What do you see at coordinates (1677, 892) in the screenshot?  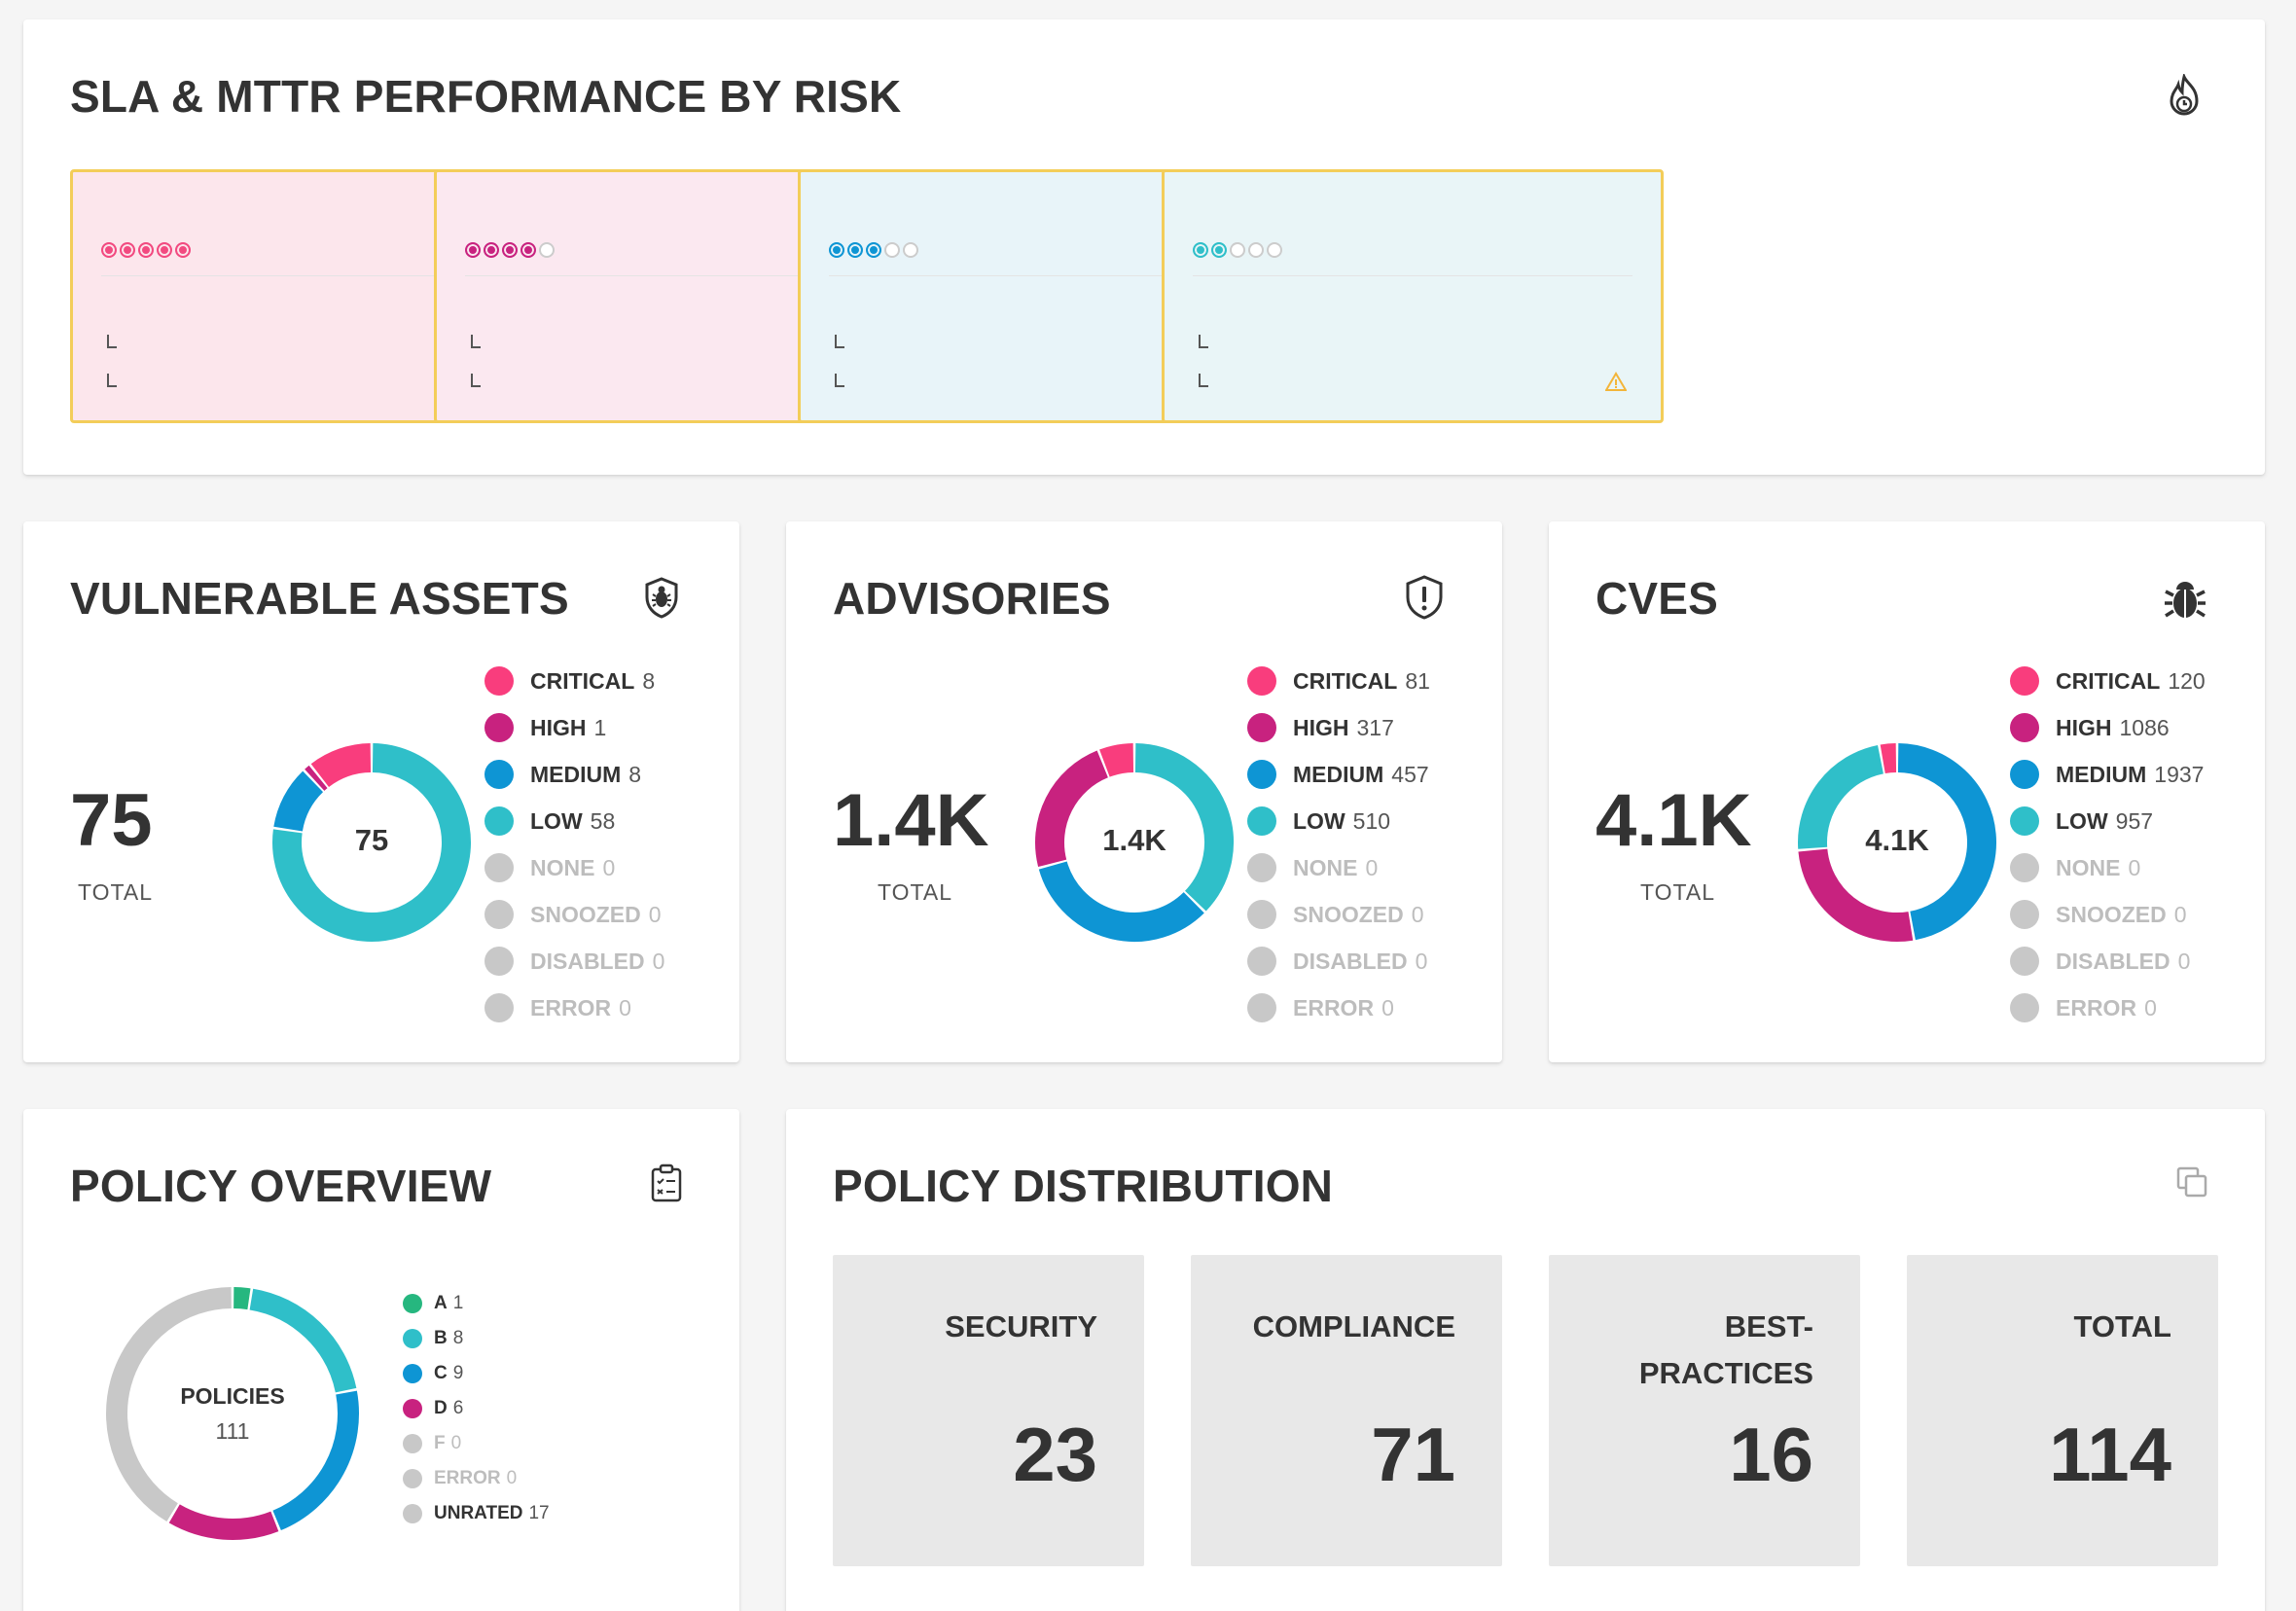 I see `cves-total-label: TOTAL` at bounding box center [1677, 892].